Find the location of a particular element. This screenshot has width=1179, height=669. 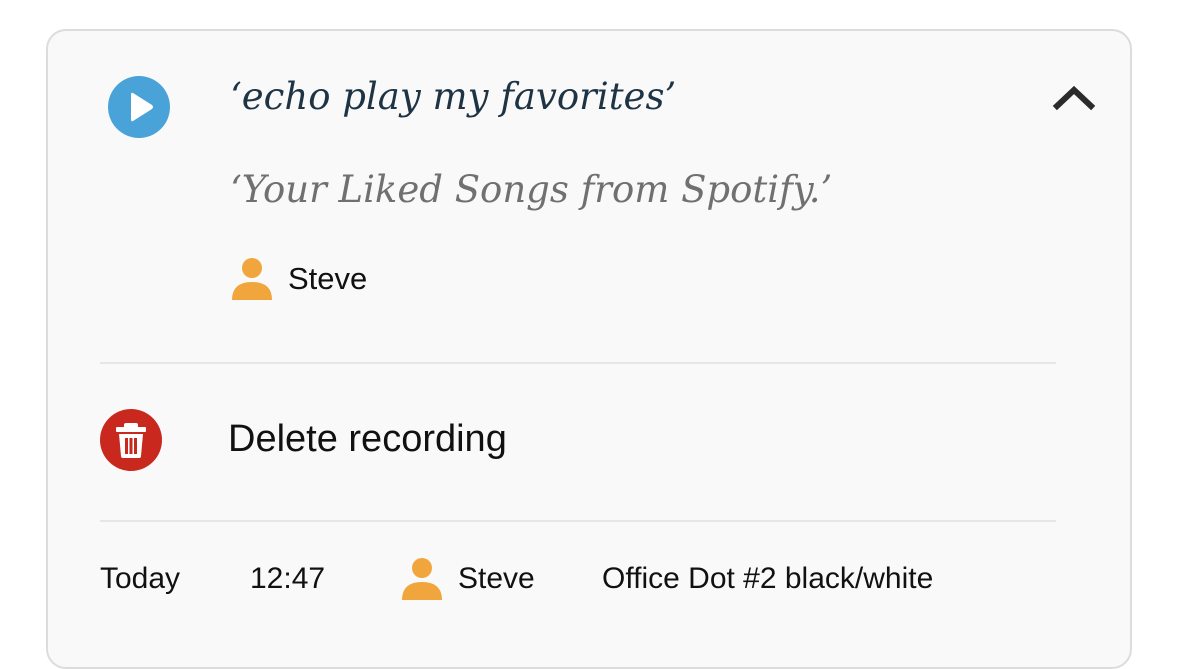

recording-device: Office Dot #2 black/white is located at coordinates (768, 578).